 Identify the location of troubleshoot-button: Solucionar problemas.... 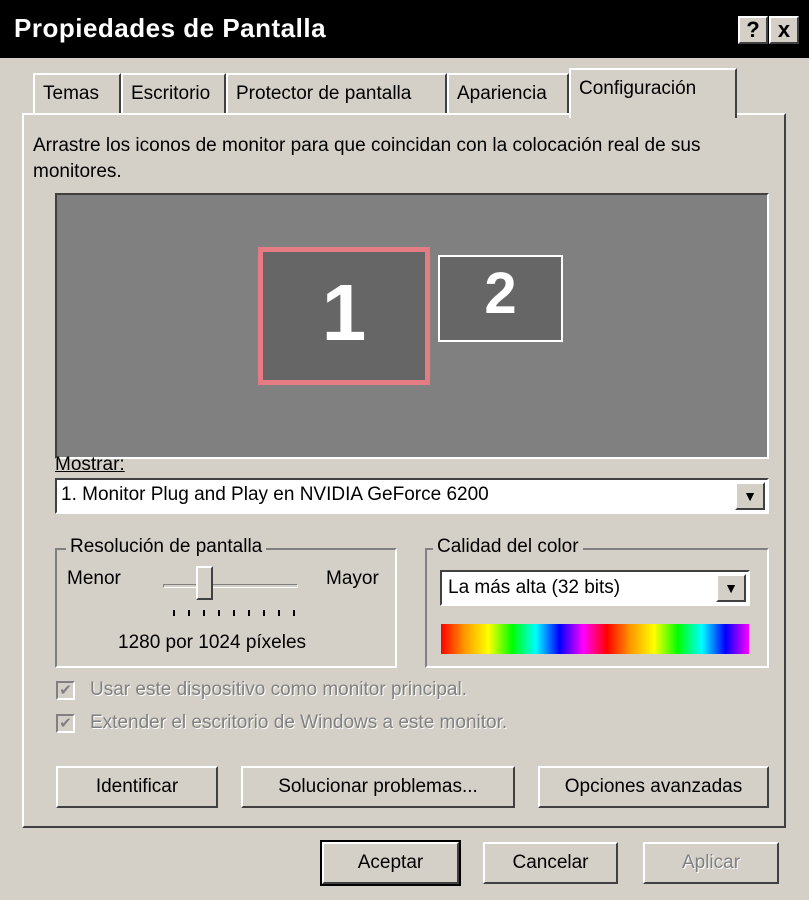
(378, 787).